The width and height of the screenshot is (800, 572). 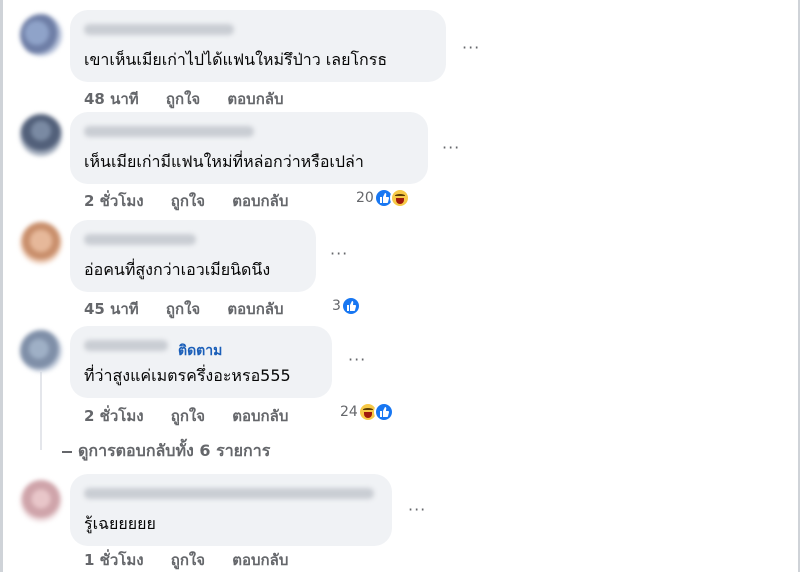 I want to click on reaction-summary: 20, so click(x=383, y=198).